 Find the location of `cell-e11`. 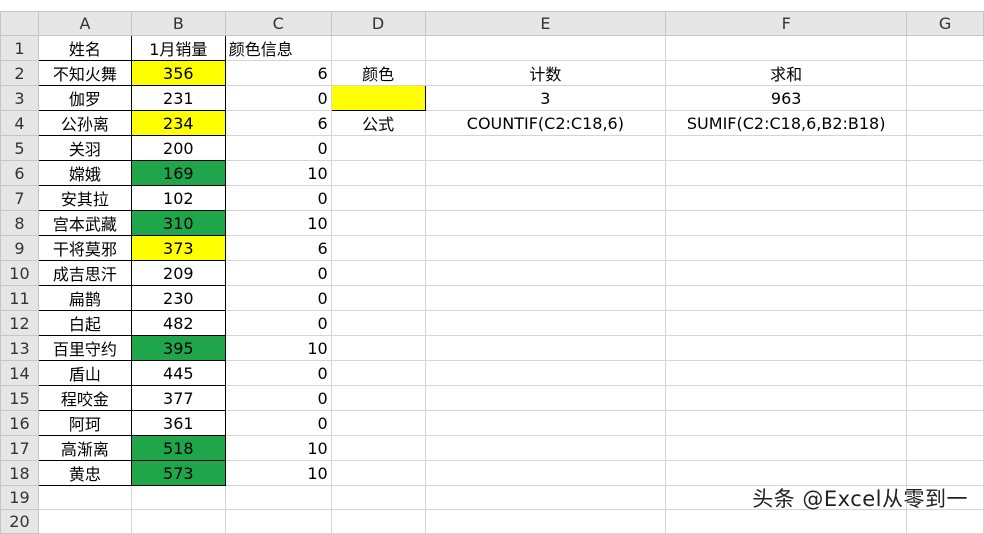

cell-e11 is located at coordinates (545, 298).